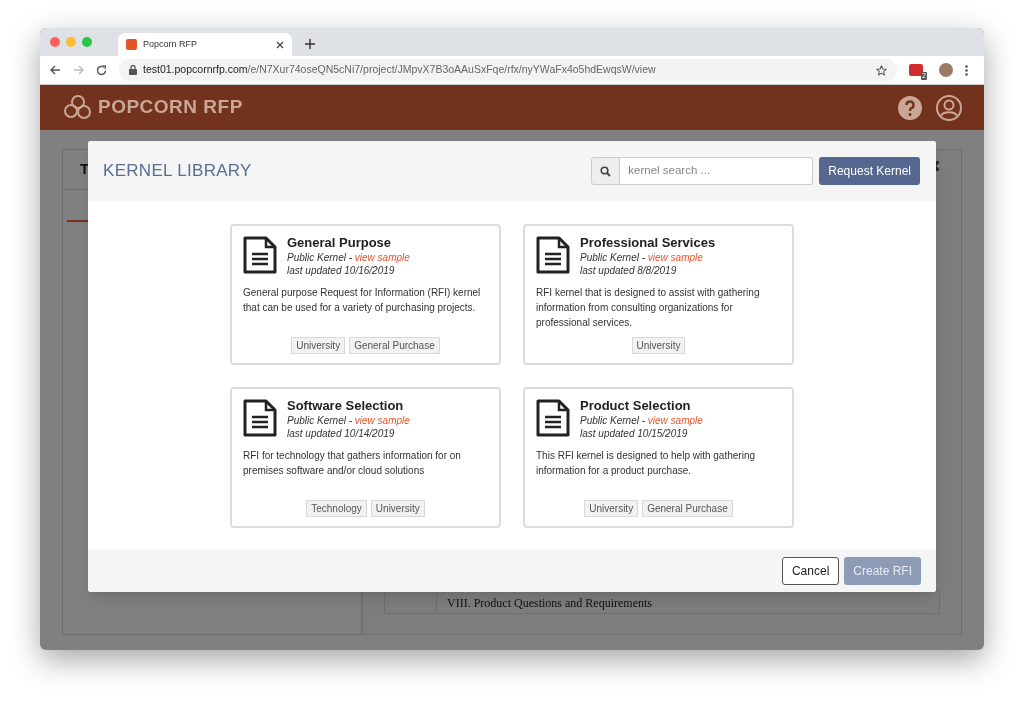 This screenshot has height=703, width=1024. Describe the element at coordinates (400, 70) in the screenshot. I see `url-text: test01.popcornrfp.com/e/N7Xur74oseQN5cNi7/project/JMpvX7B3oAAuSxFqe/rfx/nyYWaFx4o5hdEwqsW/view` at that location.